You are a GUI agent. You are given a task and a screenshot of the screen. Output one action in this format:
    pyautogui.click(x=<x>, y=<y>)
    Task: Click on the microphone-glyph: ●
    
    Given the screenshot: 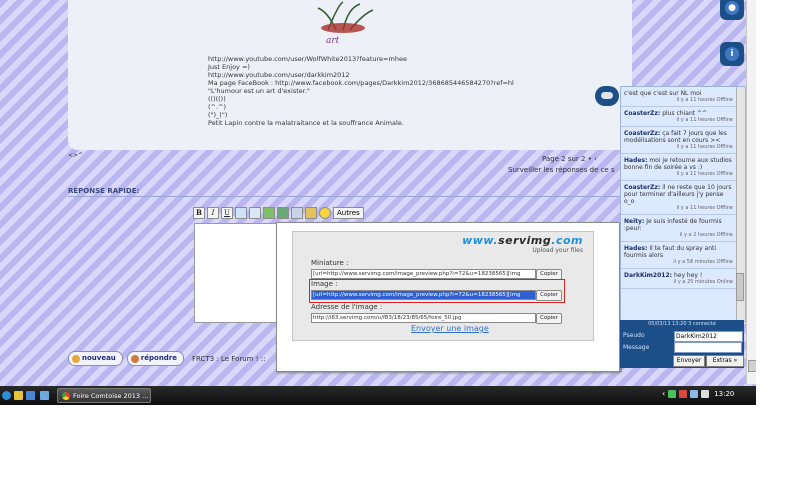 What is the action you would take?
    pyautogui.click(x=732, y=8)
    